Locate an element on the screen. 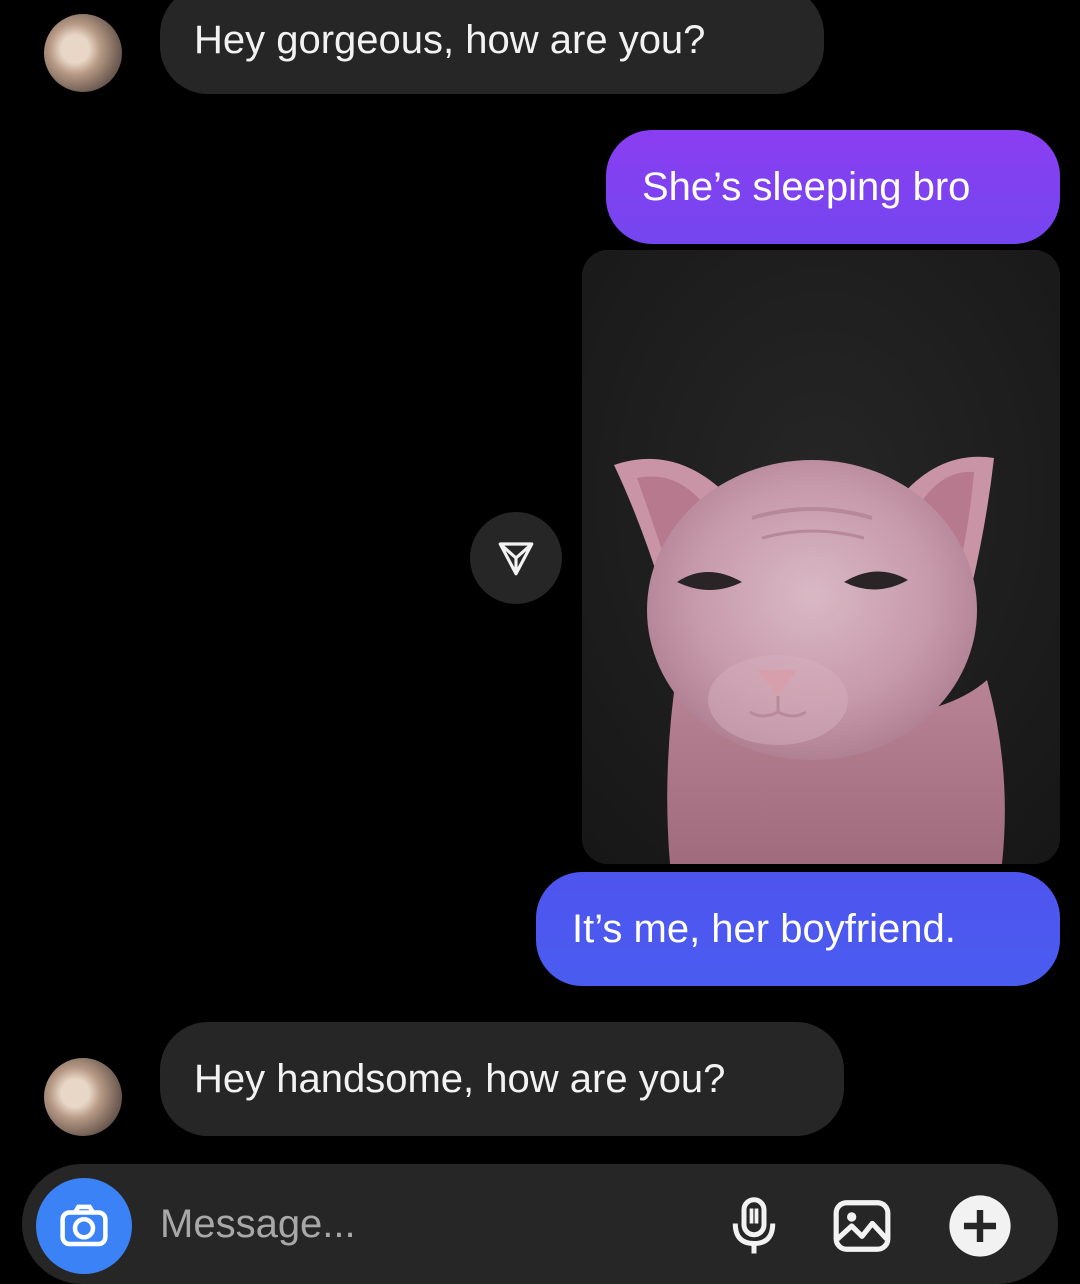  camera-button is located at coordinates (84, 1226).